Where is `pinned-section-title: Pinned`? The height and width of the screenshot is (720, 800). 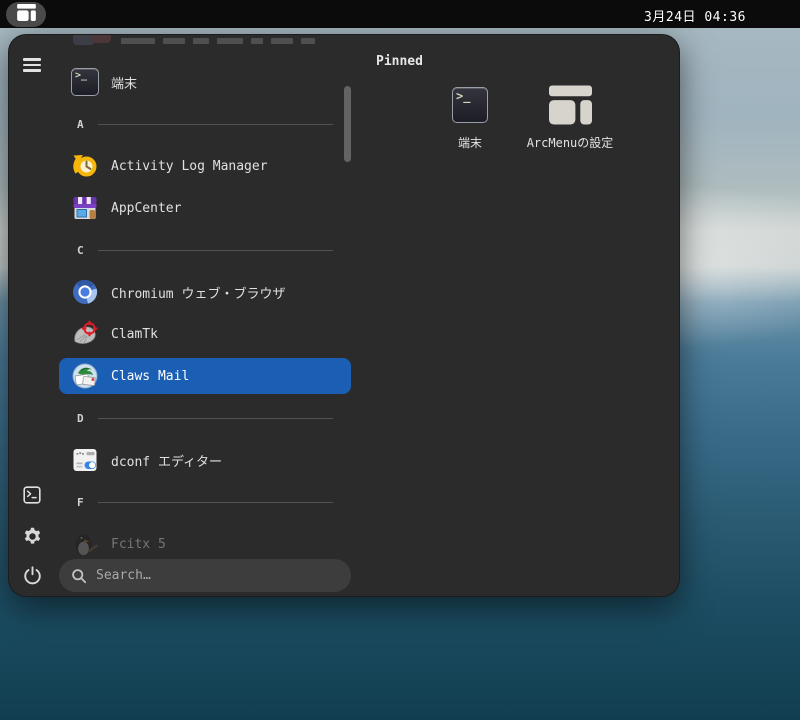 pinned-section-title: Pinned is located at coordinates (399, 61).